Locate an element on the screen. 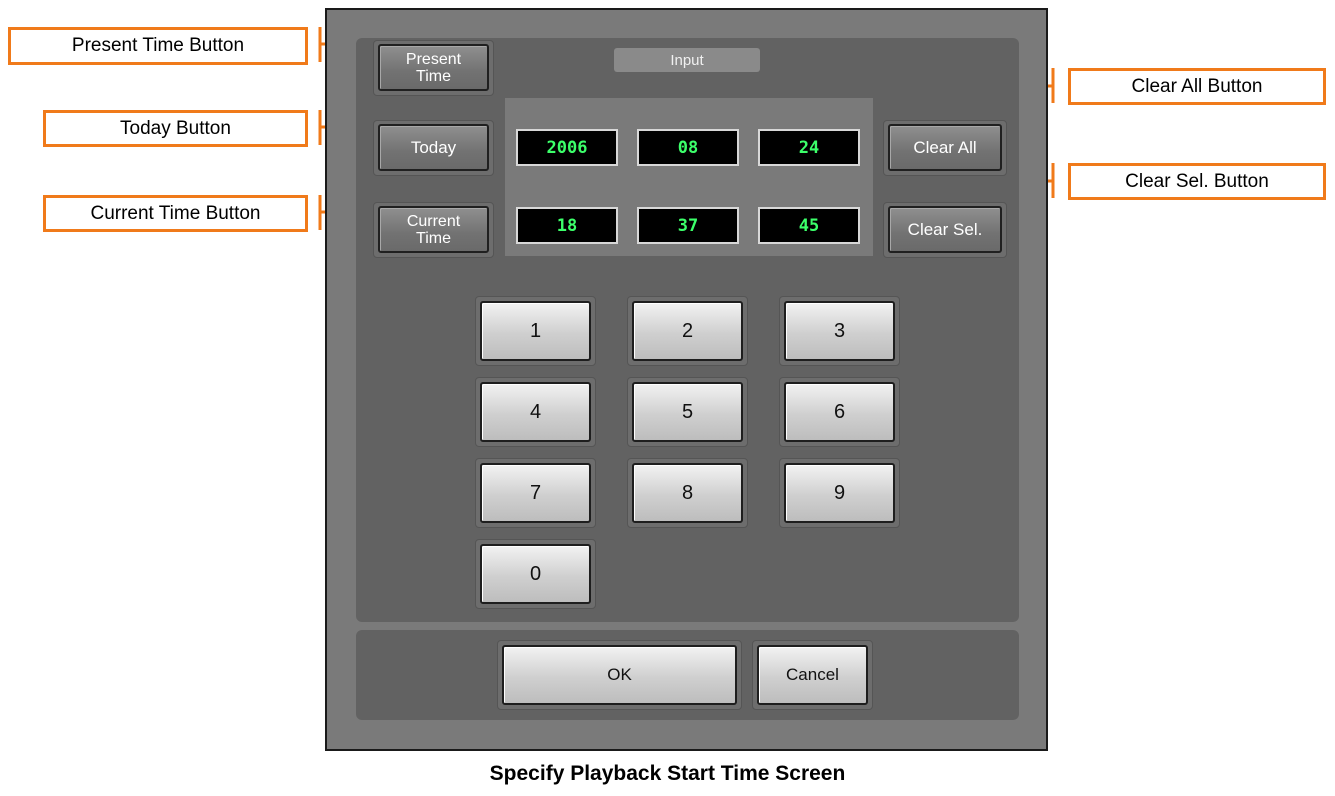  callout-clear-all: Clear All Button is located at coordinates (1197, 86).